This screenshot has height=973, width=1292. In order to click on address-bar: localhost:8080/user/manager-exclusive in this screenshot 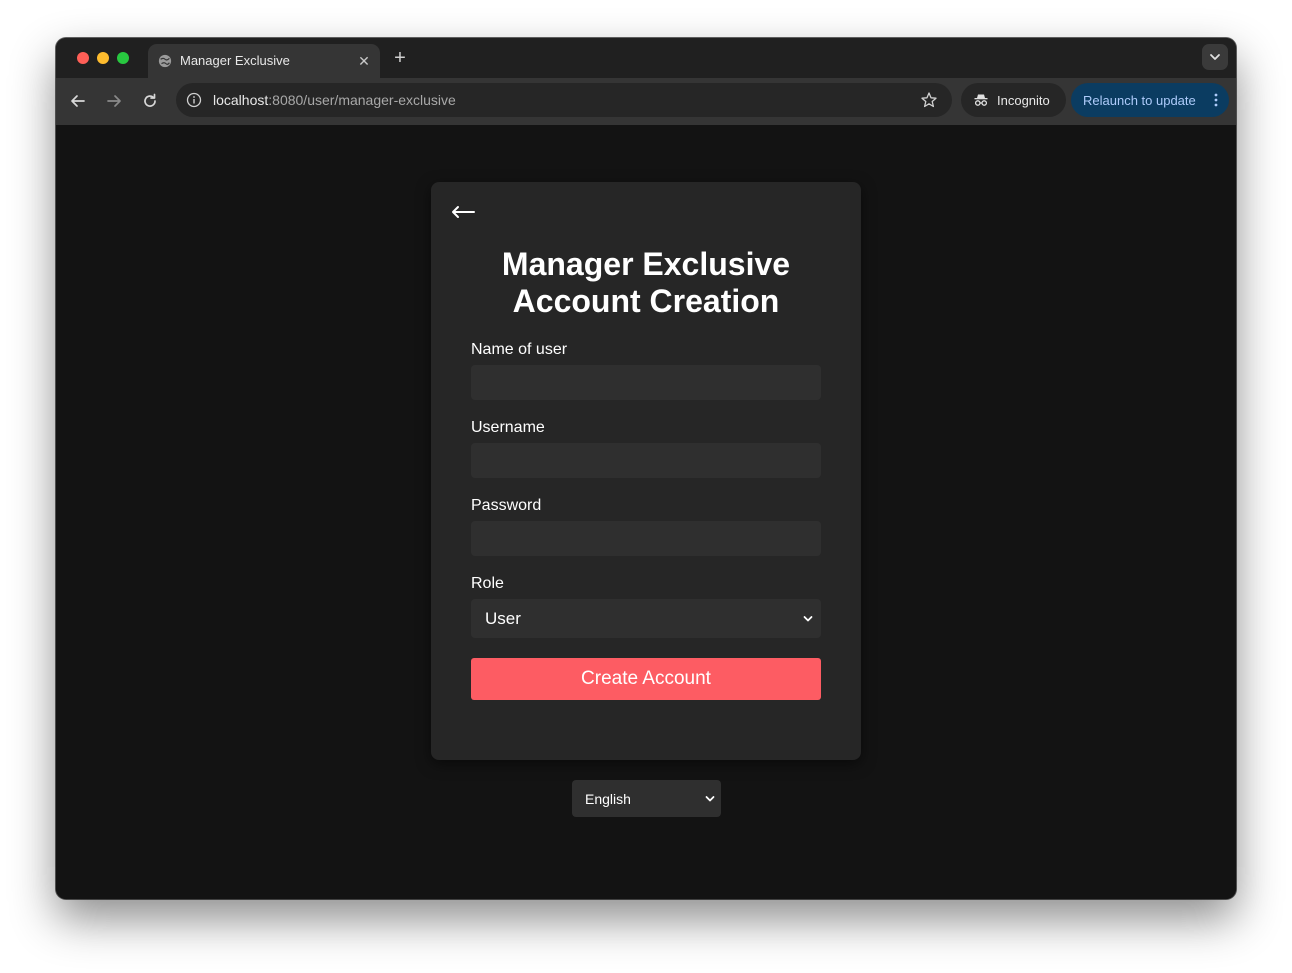, I will do `click(564, 100)`.